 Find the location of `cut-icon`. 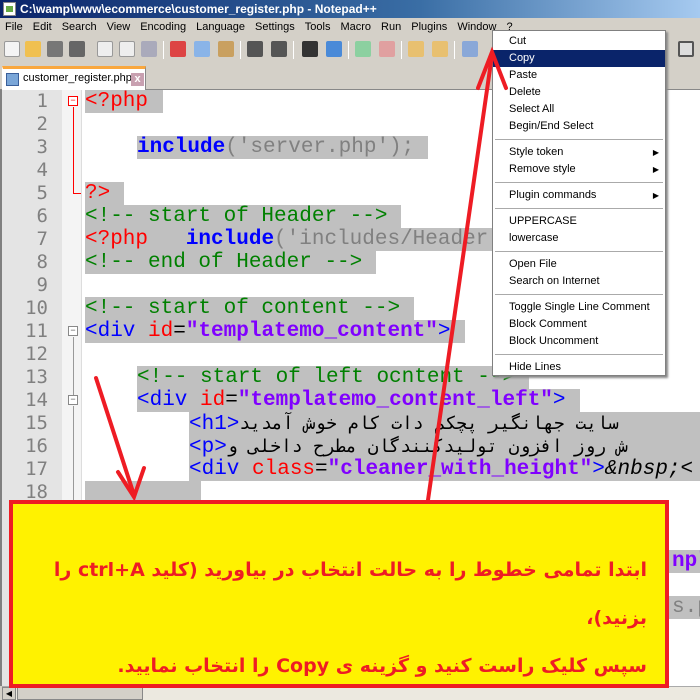

cut-icon is located at coordinates (178, 49).